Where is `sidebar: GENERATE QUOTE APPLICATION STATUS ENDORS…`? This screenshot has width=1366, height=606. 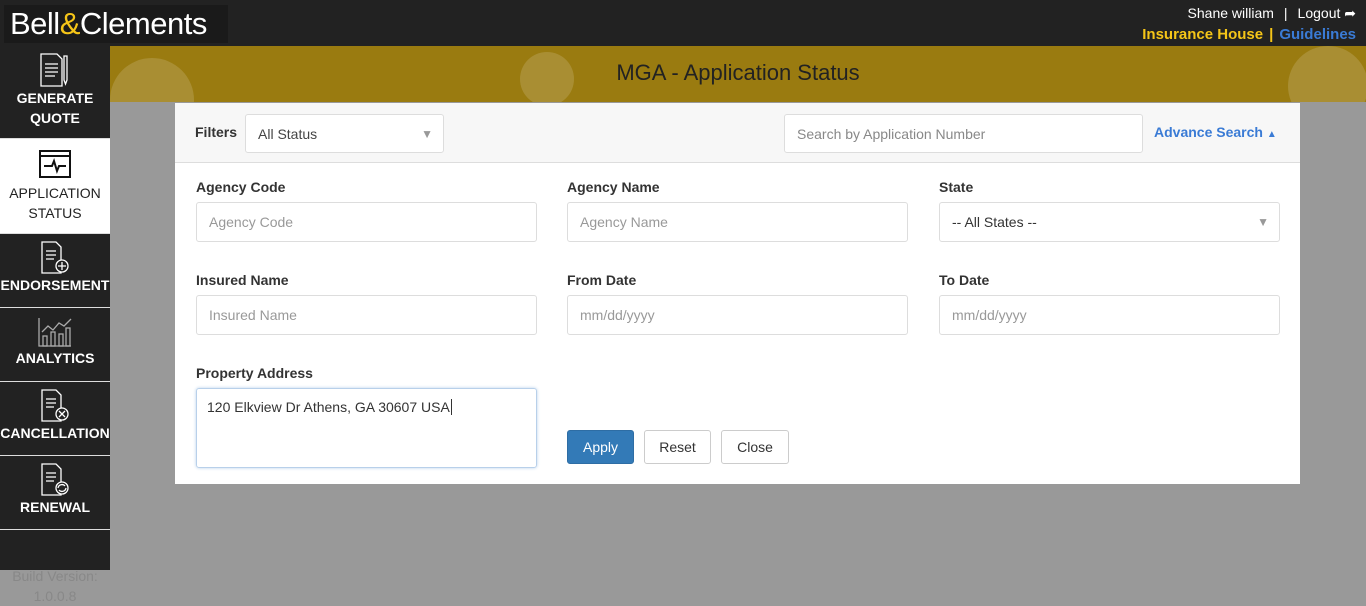 sidebar: GENERATE QUOTE APPLICATION STATUS ENDORS… is located at coordinates (55, 325).